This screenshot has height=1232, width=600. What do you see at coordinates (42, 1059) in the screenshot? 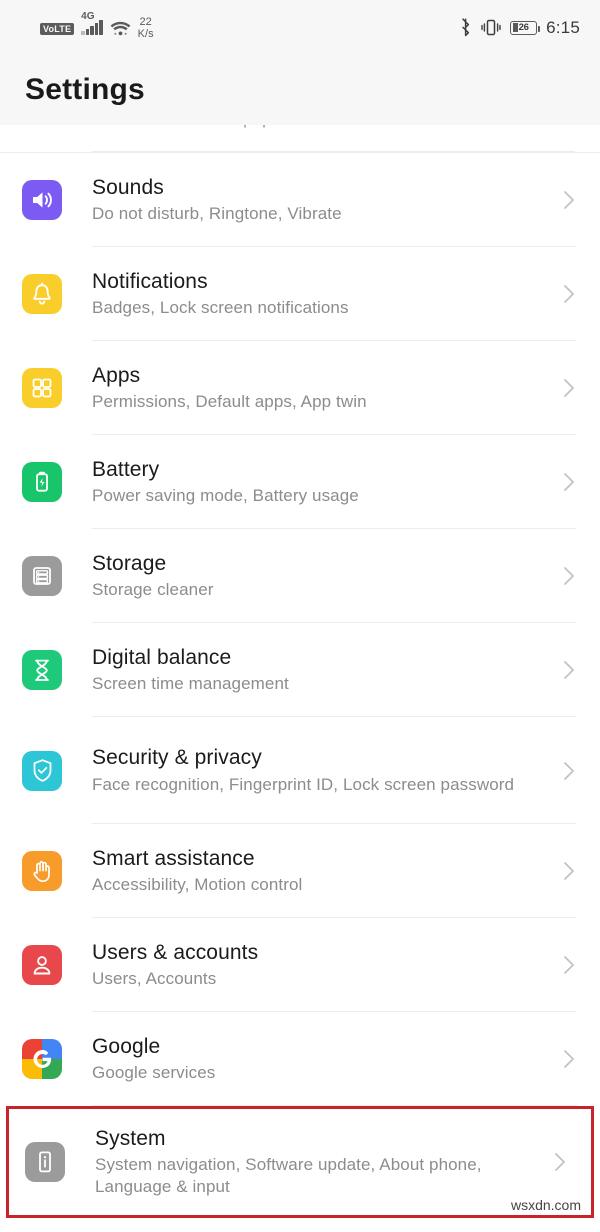
I see `google-g-icon` at bounding box center [42, 1059].